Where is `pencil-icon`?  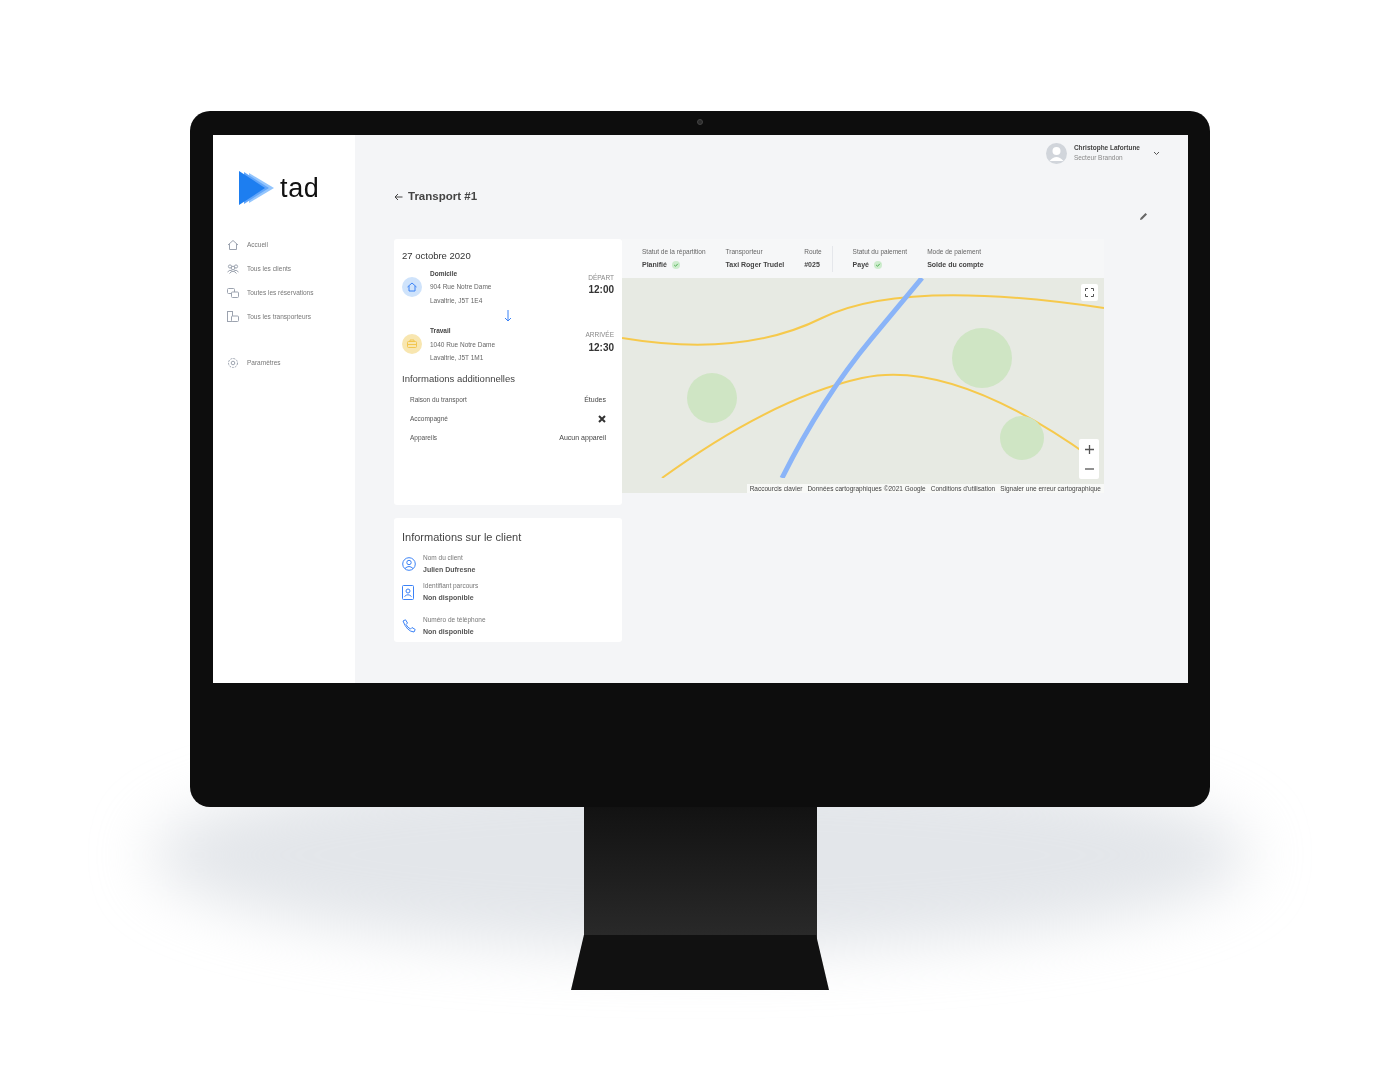 pencil-icon is located at coordinates (1143, 217).